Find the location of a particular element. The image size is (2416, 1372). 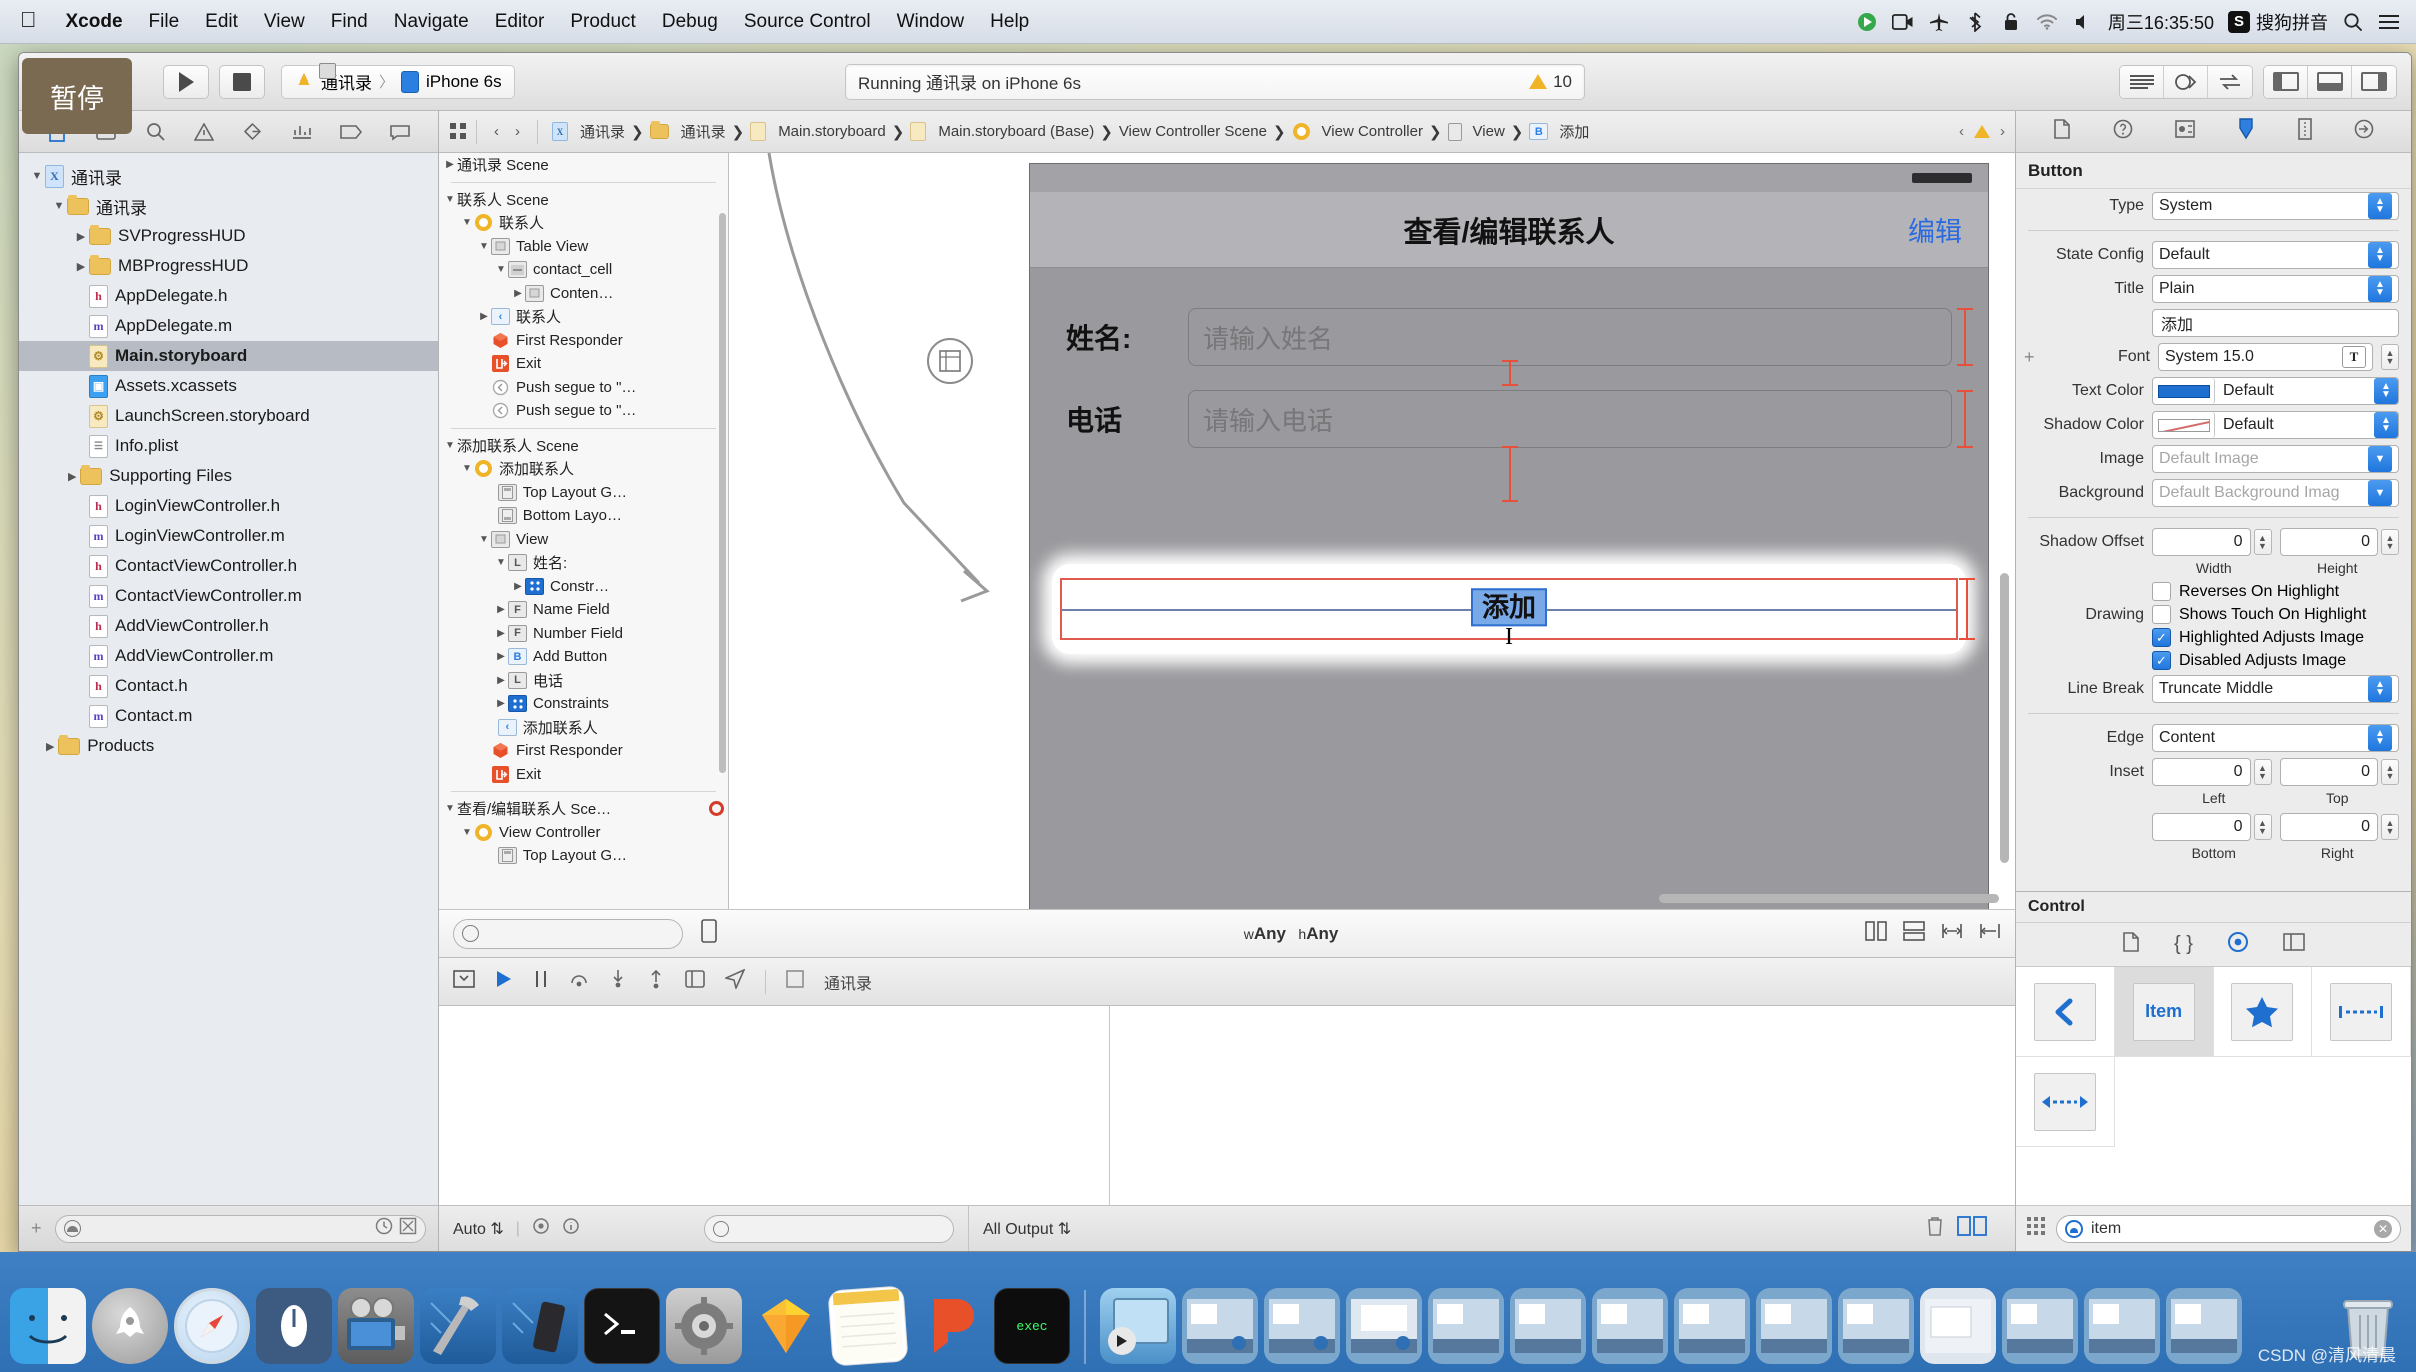

breadcrumb-button: B 添加 is located at coordinates (1559, 131).